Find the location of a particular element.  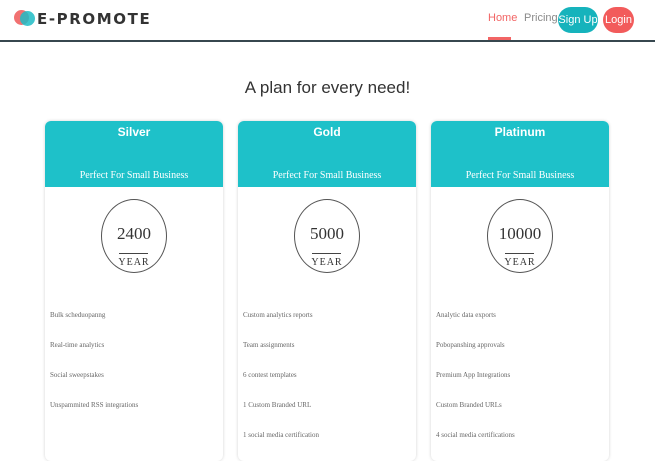

login-button: Login is located at coordinates (618, 20).